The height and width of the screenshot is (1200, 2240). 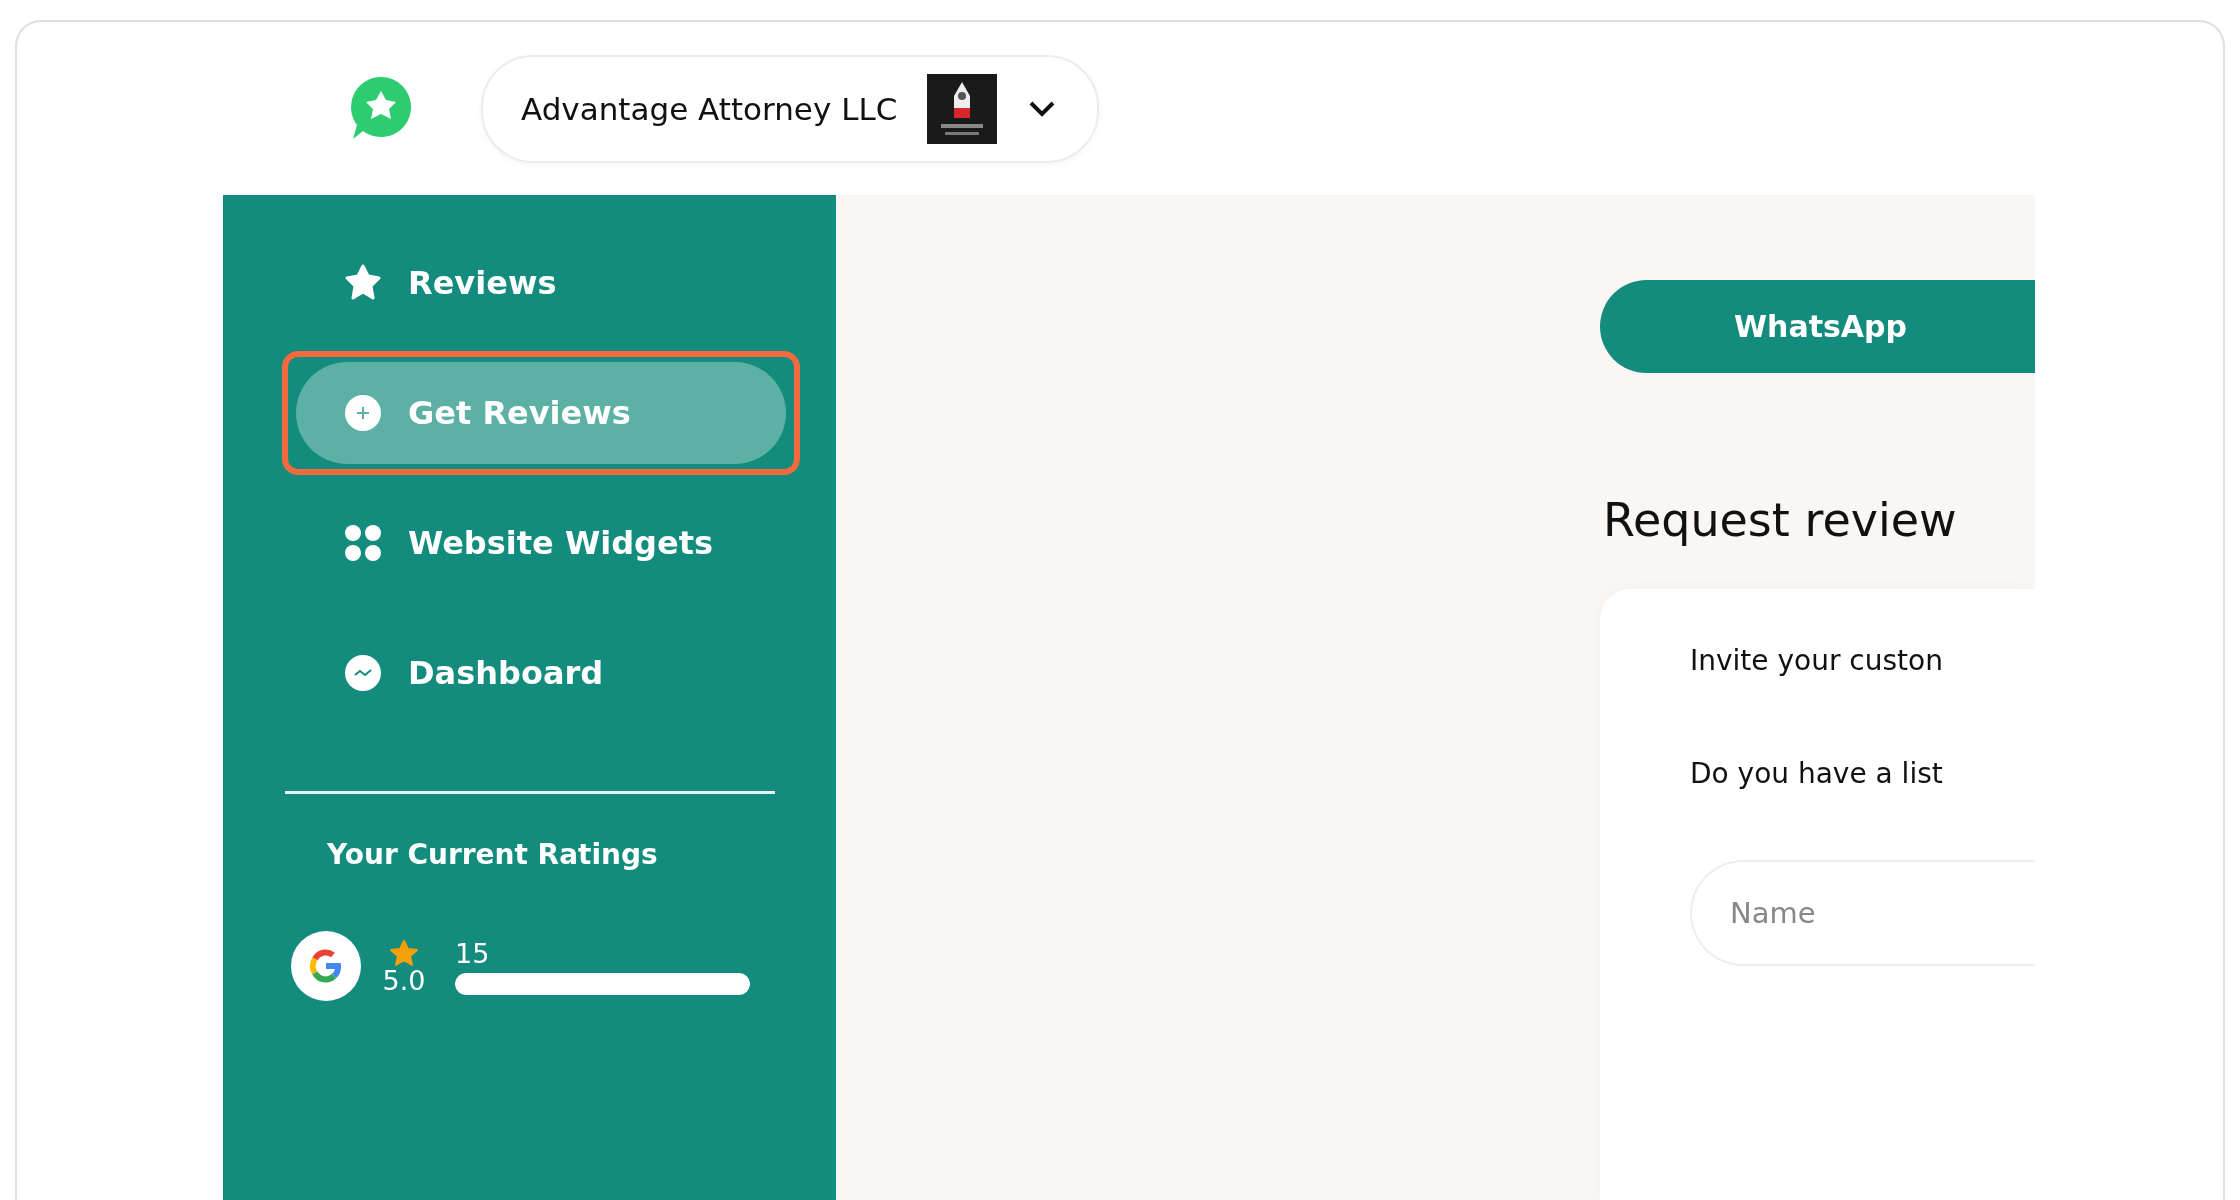 What do you see at coordinates (473, 953) in the screenshot?
I see `review-count: 15` at bounding box center [473, 953].